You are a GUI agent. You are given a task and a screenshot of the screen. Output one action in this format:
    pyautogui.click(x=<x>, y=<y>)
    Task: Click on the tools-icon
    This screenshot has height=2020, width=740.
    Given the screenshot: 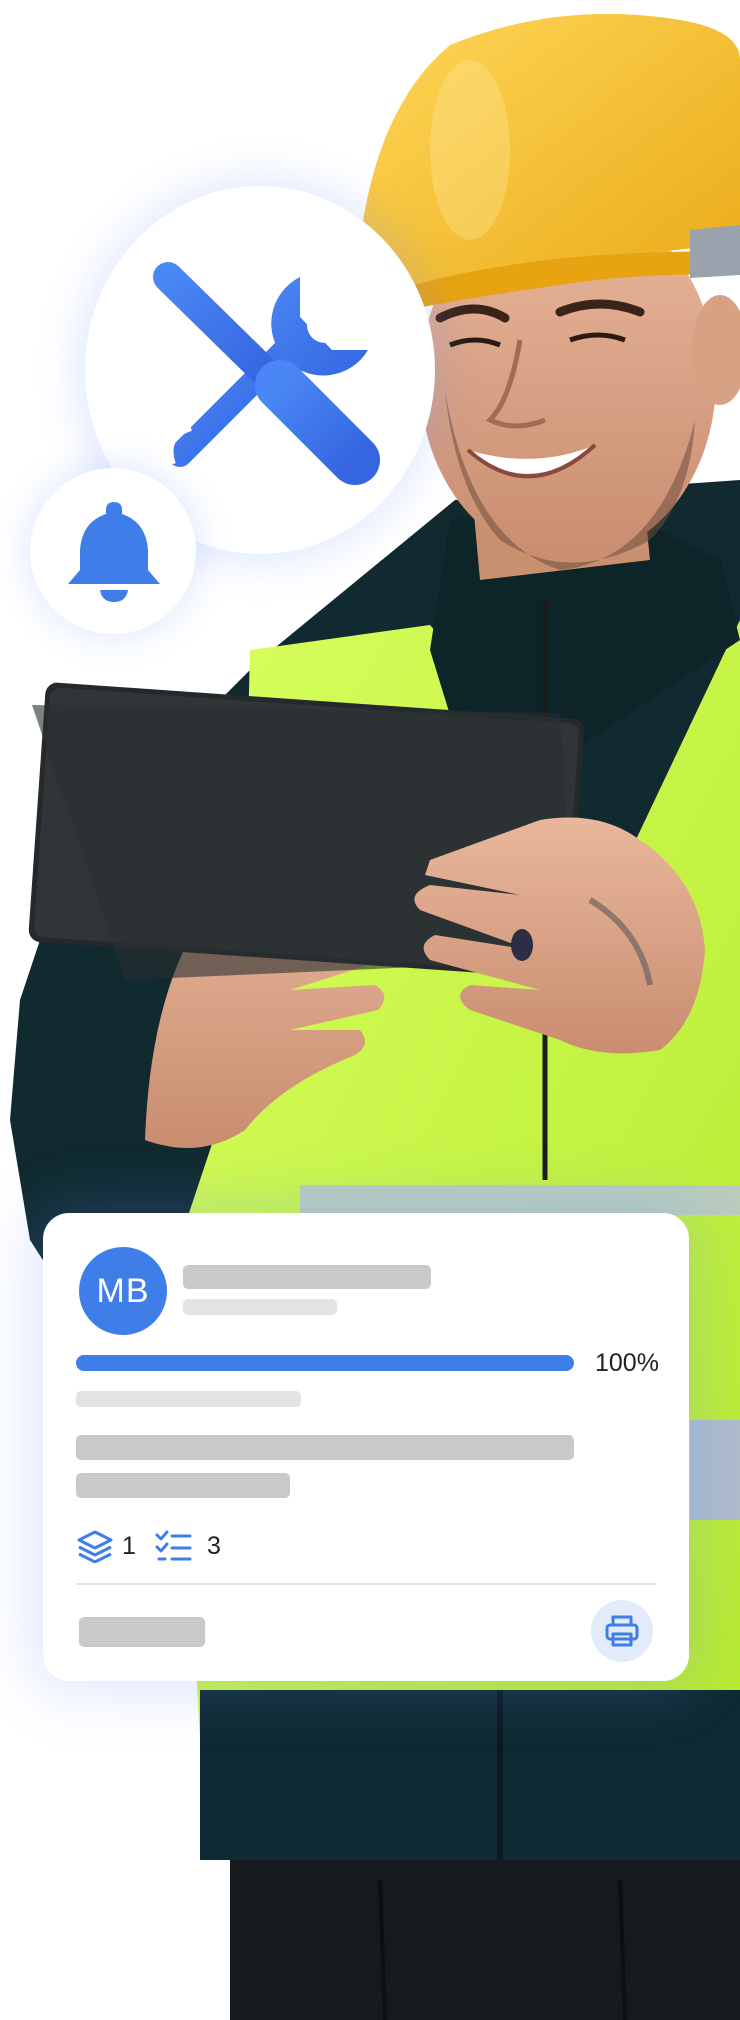 What is the action you would take?
    pyautogui.click(x=266, y=373)
    